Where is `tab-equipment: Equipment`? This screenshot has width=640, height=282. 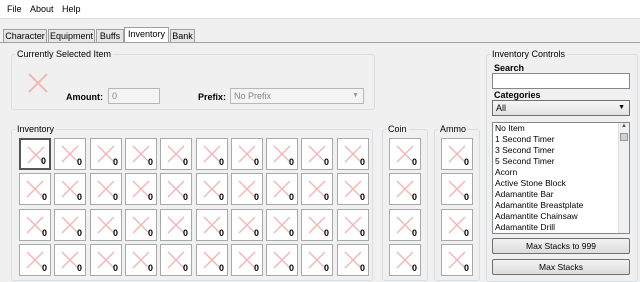 tab-equipment: Equipment is located at coordinates (71, 35).